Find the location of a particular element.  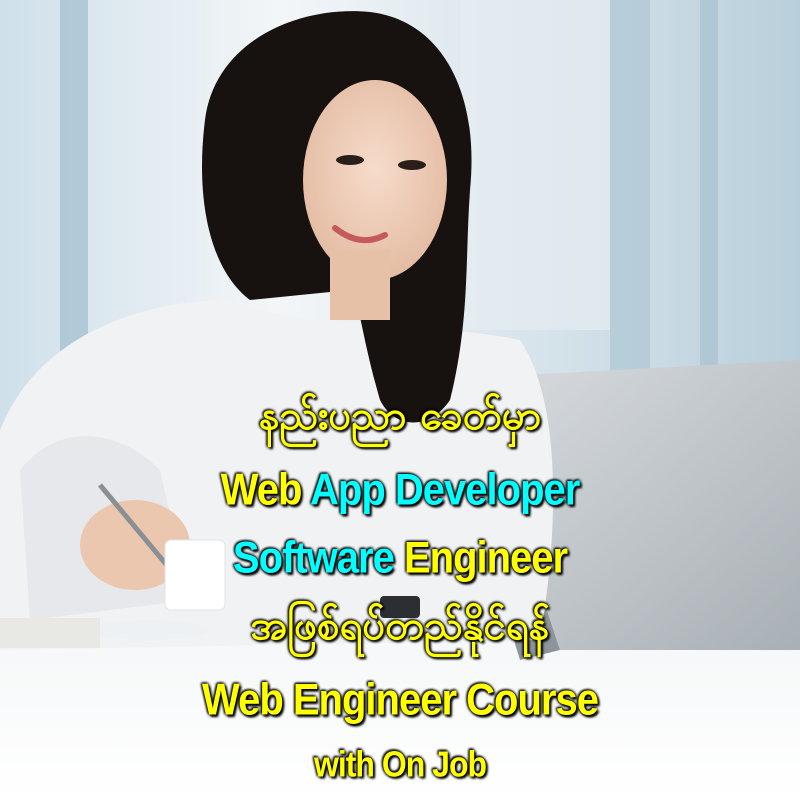

headline-line-6-text: with On Job is located at coordinates (400, 764).